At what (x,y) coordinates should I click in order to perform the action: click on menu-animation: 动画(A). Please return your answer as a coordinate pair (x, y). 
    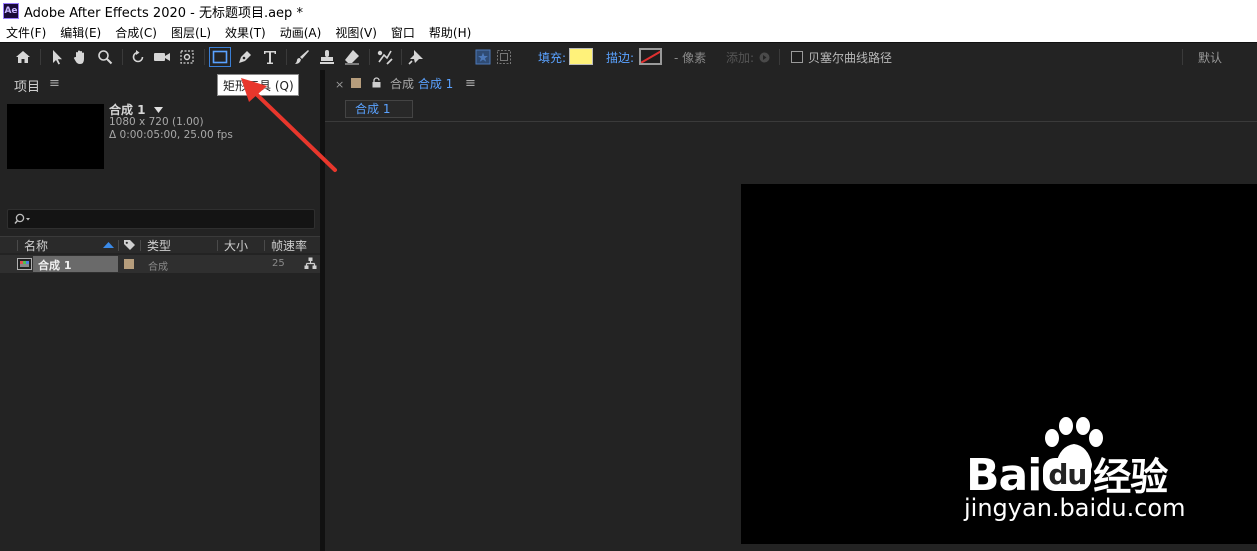
    Looking at the image, I should click on (301, 32).